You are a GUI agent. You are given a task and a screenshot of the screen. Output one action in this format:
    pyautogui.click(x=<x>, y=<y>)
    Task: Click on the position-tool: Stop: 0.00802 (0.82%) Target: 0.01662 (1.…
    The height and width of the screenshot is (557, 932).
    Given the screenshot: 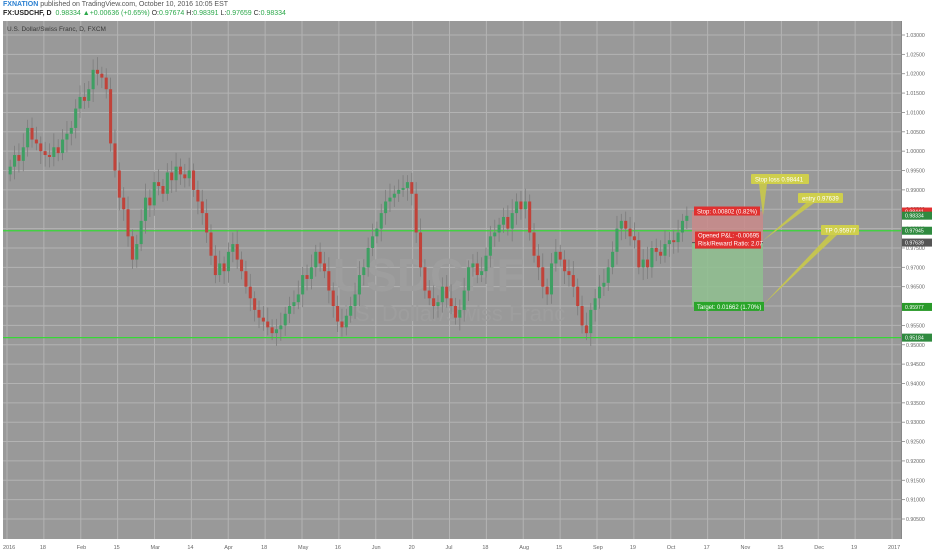 What is the action you would take?
    pyautogui.click(x=728, y=258)
    